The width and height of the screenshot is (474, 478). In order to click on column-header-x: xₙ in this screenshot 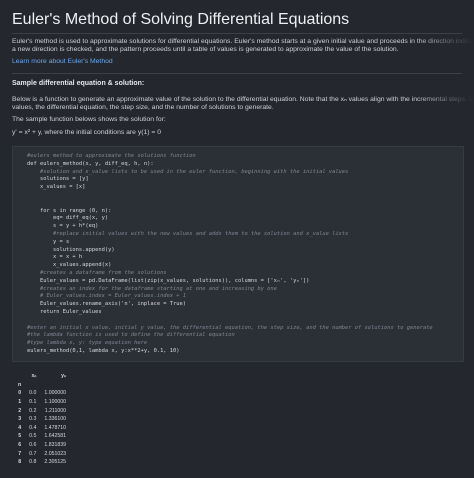, I will do `click(34, 376)`.